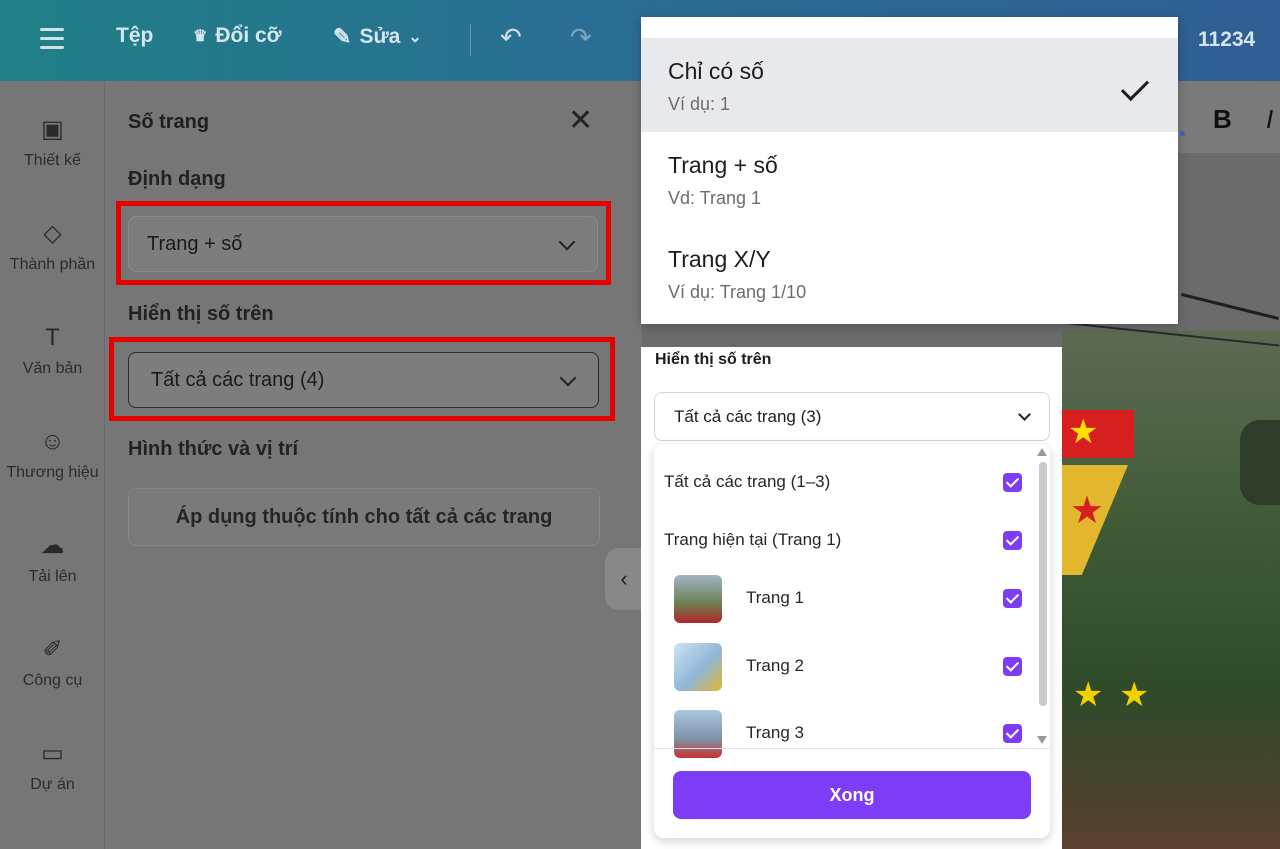  Describe the element at coordinates (52, 680) in the screenshot. I see `rail-item-label: Công cụ` at that location.